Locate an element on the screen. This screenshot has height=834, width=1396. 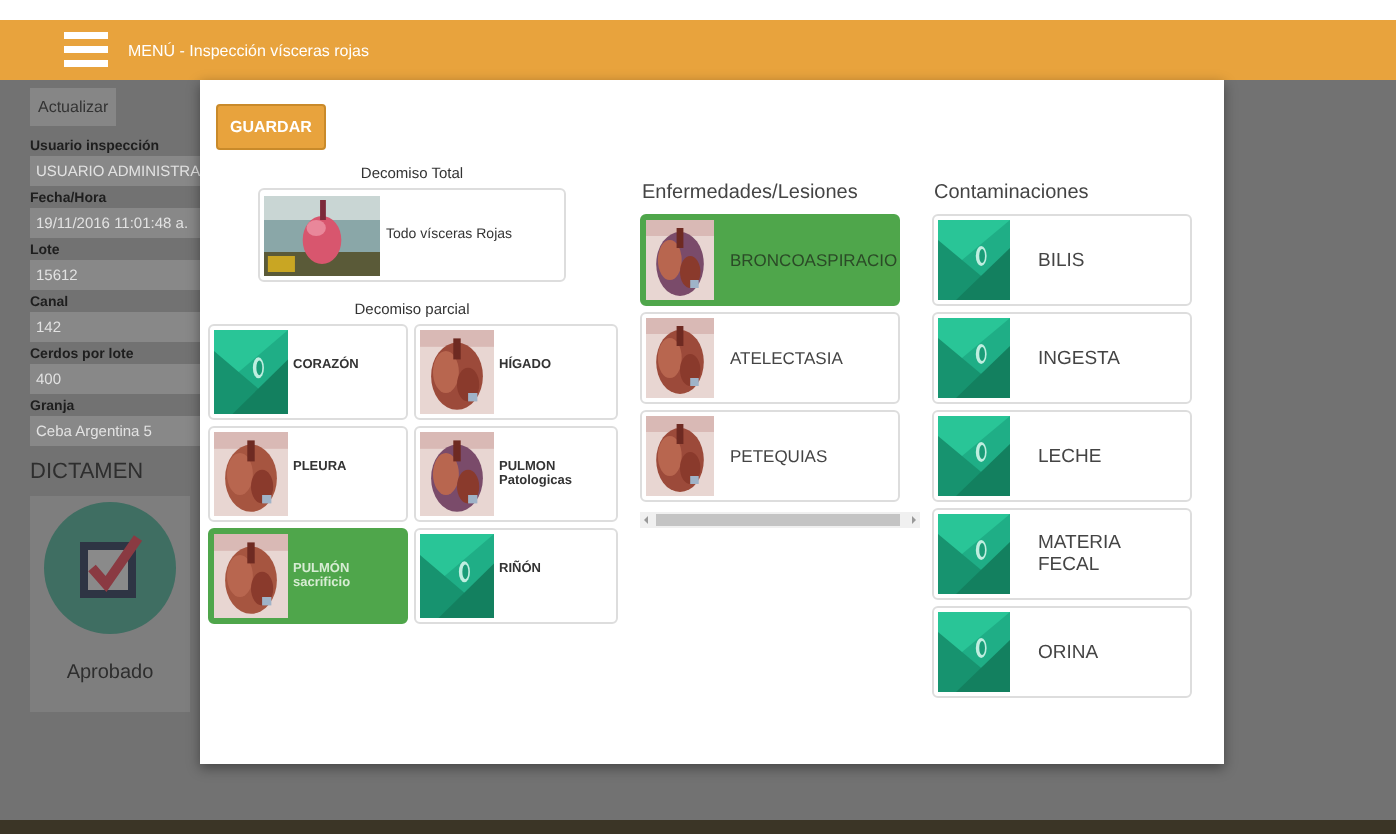
section-heading: DICTAMEN is located at coordinates (88, 472).